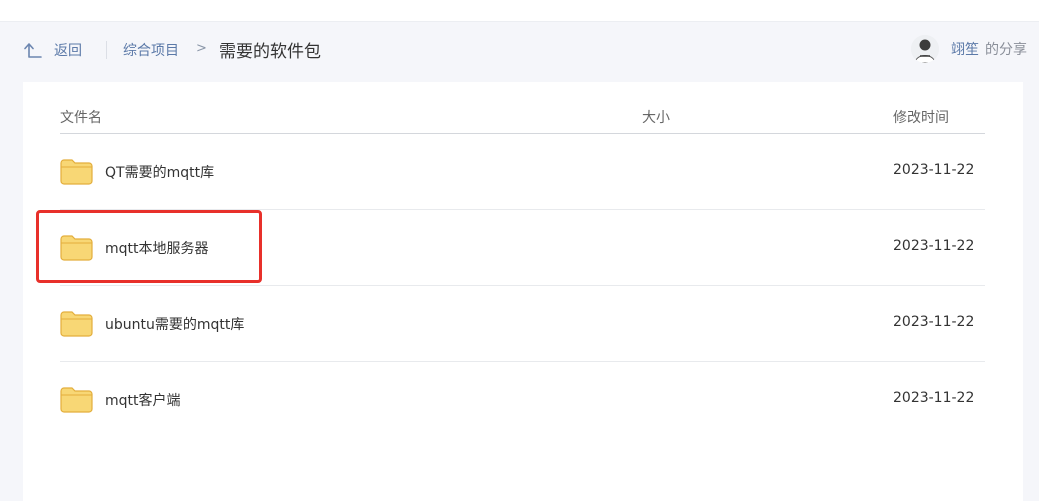 The height and width of the screenshot is (501, 1039). Describe the element at coordinates (174, 324) in the screenshot. I see `file-name: ubuntu需要的mqtt库` at that location.